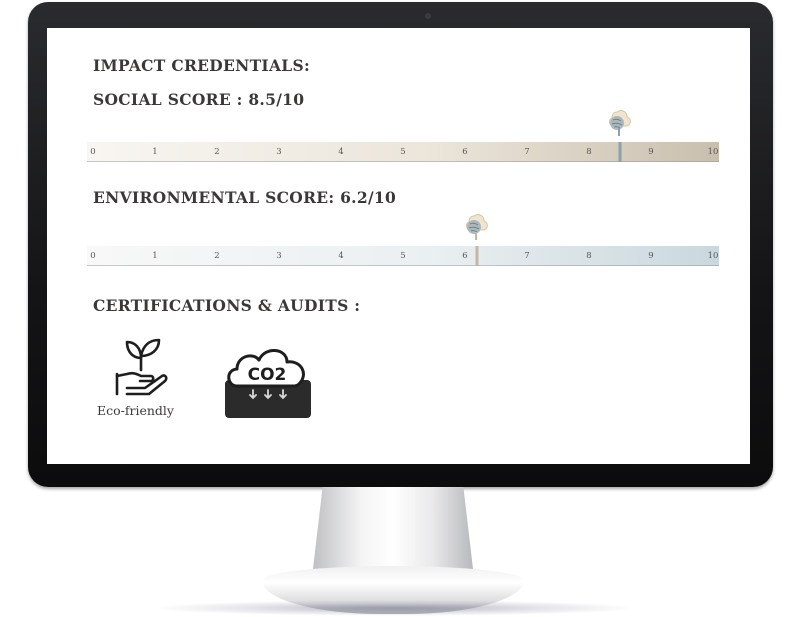 This screenshot has width=785, height=617. Describe the element at coordinates (403, 265) in the screenshot. I see `environmental-scale-baseline` at that location.